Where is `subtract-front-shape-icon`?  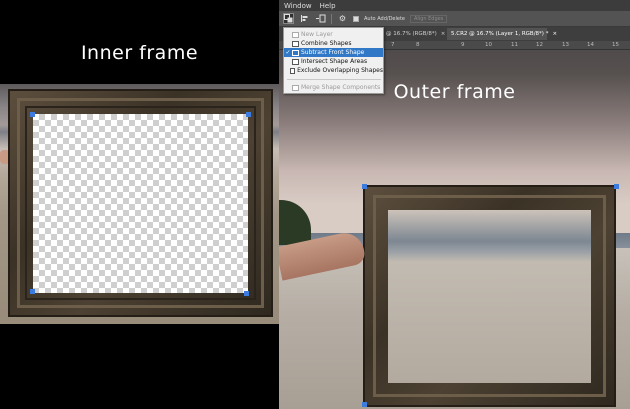 subtract-front-shape-icon is located at coordinates (295, 52).